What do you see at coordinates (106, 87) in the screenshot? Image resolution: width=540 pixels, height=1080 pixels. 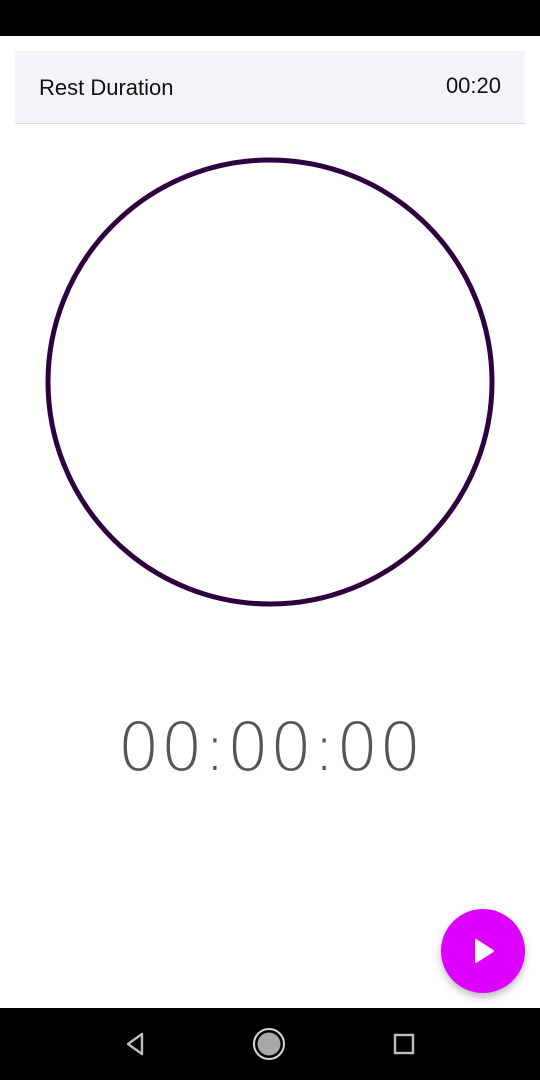 I see `rest-duration-label: Rest Duration` at bounding box center [106, 87].